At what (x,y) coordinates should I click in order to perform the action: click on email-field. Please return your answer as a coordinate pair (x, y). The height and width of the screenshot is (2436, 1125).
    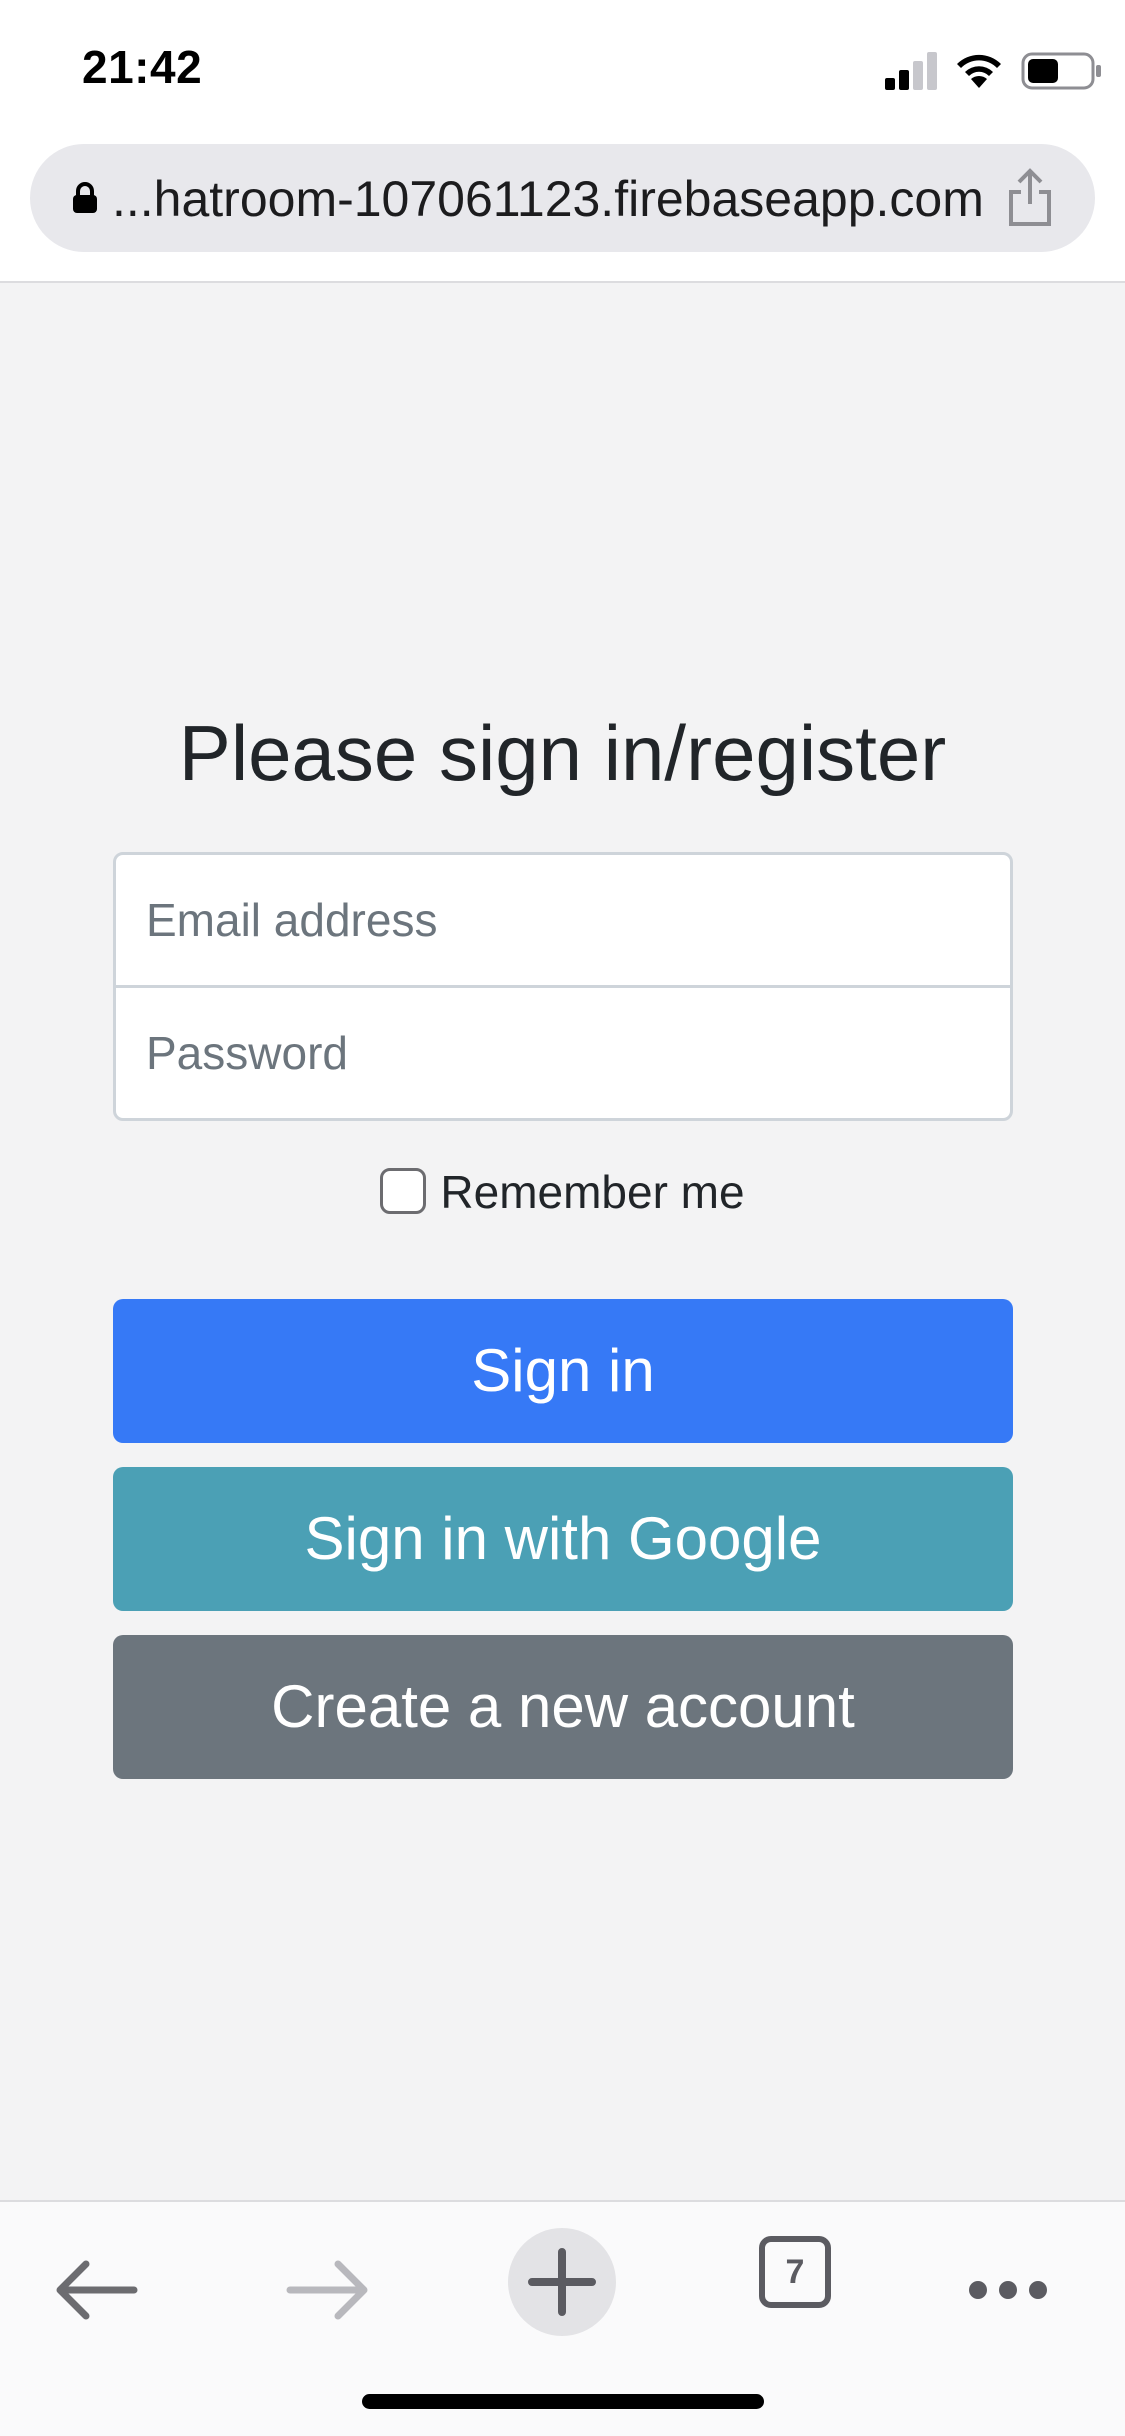
    Looking at the image, I should click on (563, 920).